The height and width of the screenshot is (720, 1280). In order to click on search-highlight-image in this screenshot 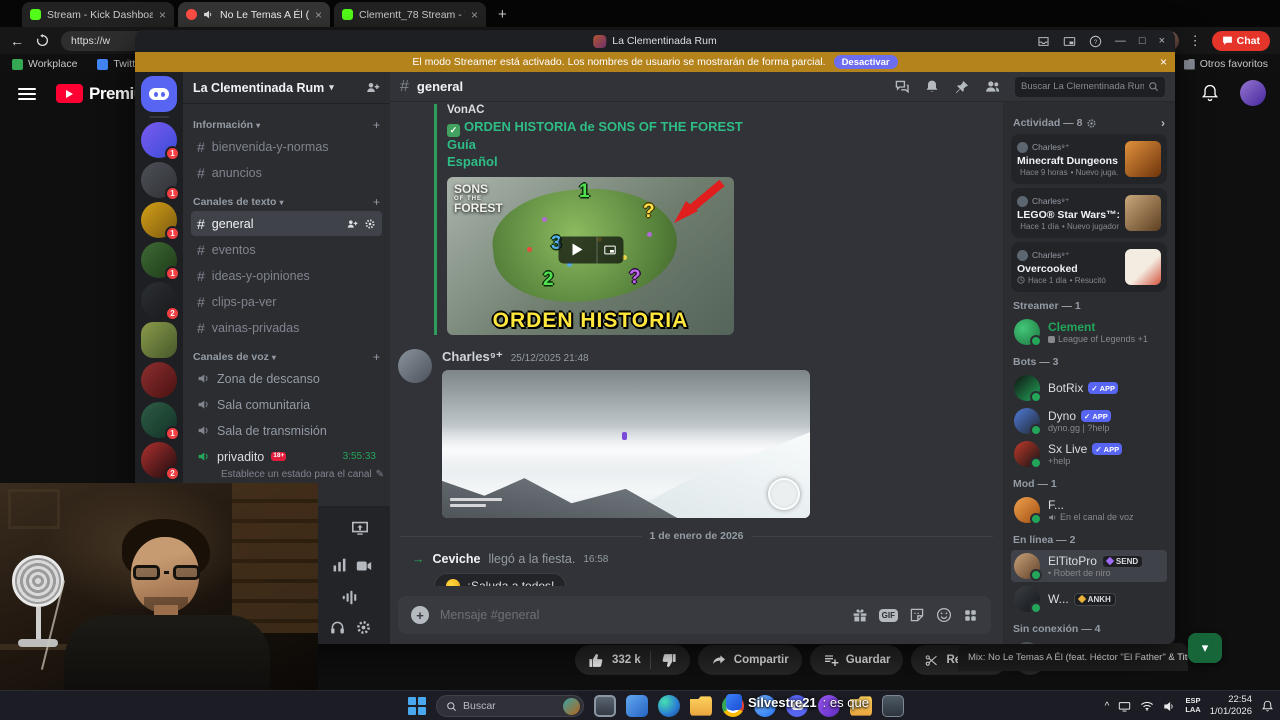, I will do `click(571, 706)`.